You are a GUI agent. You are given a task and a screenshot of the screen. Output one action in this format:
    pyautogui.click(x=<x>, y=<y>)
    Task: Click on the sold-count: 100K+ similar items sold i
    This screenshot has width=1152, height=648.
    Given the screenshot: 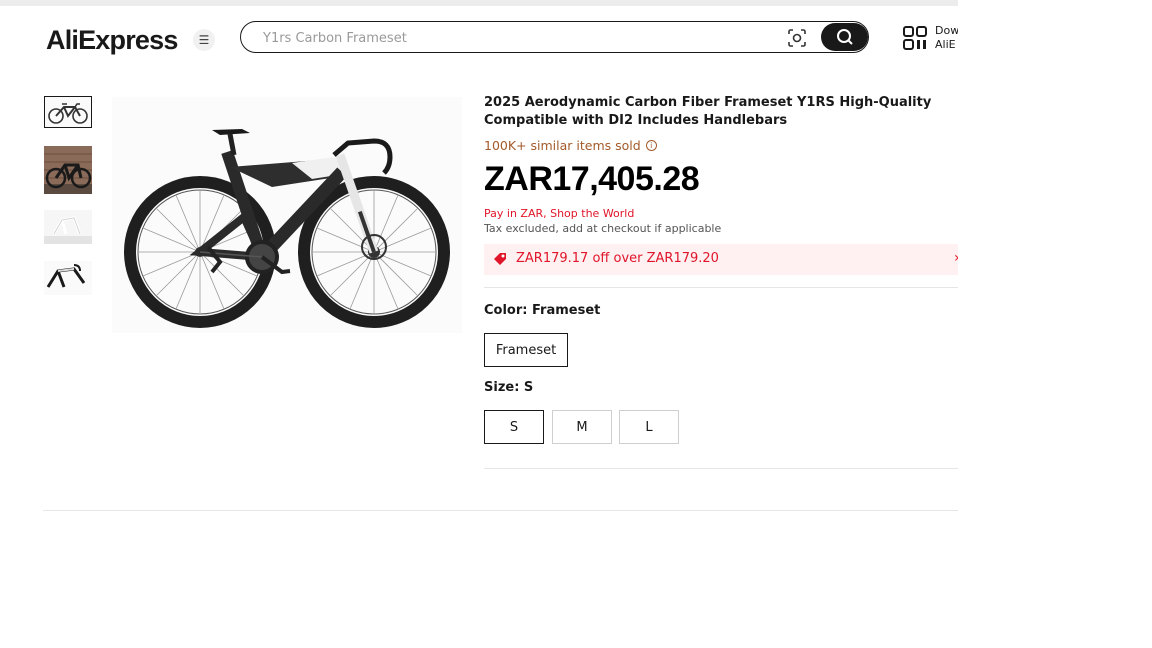 What is the action you would take?
    pyautogui.click(x=570, y=145)
    